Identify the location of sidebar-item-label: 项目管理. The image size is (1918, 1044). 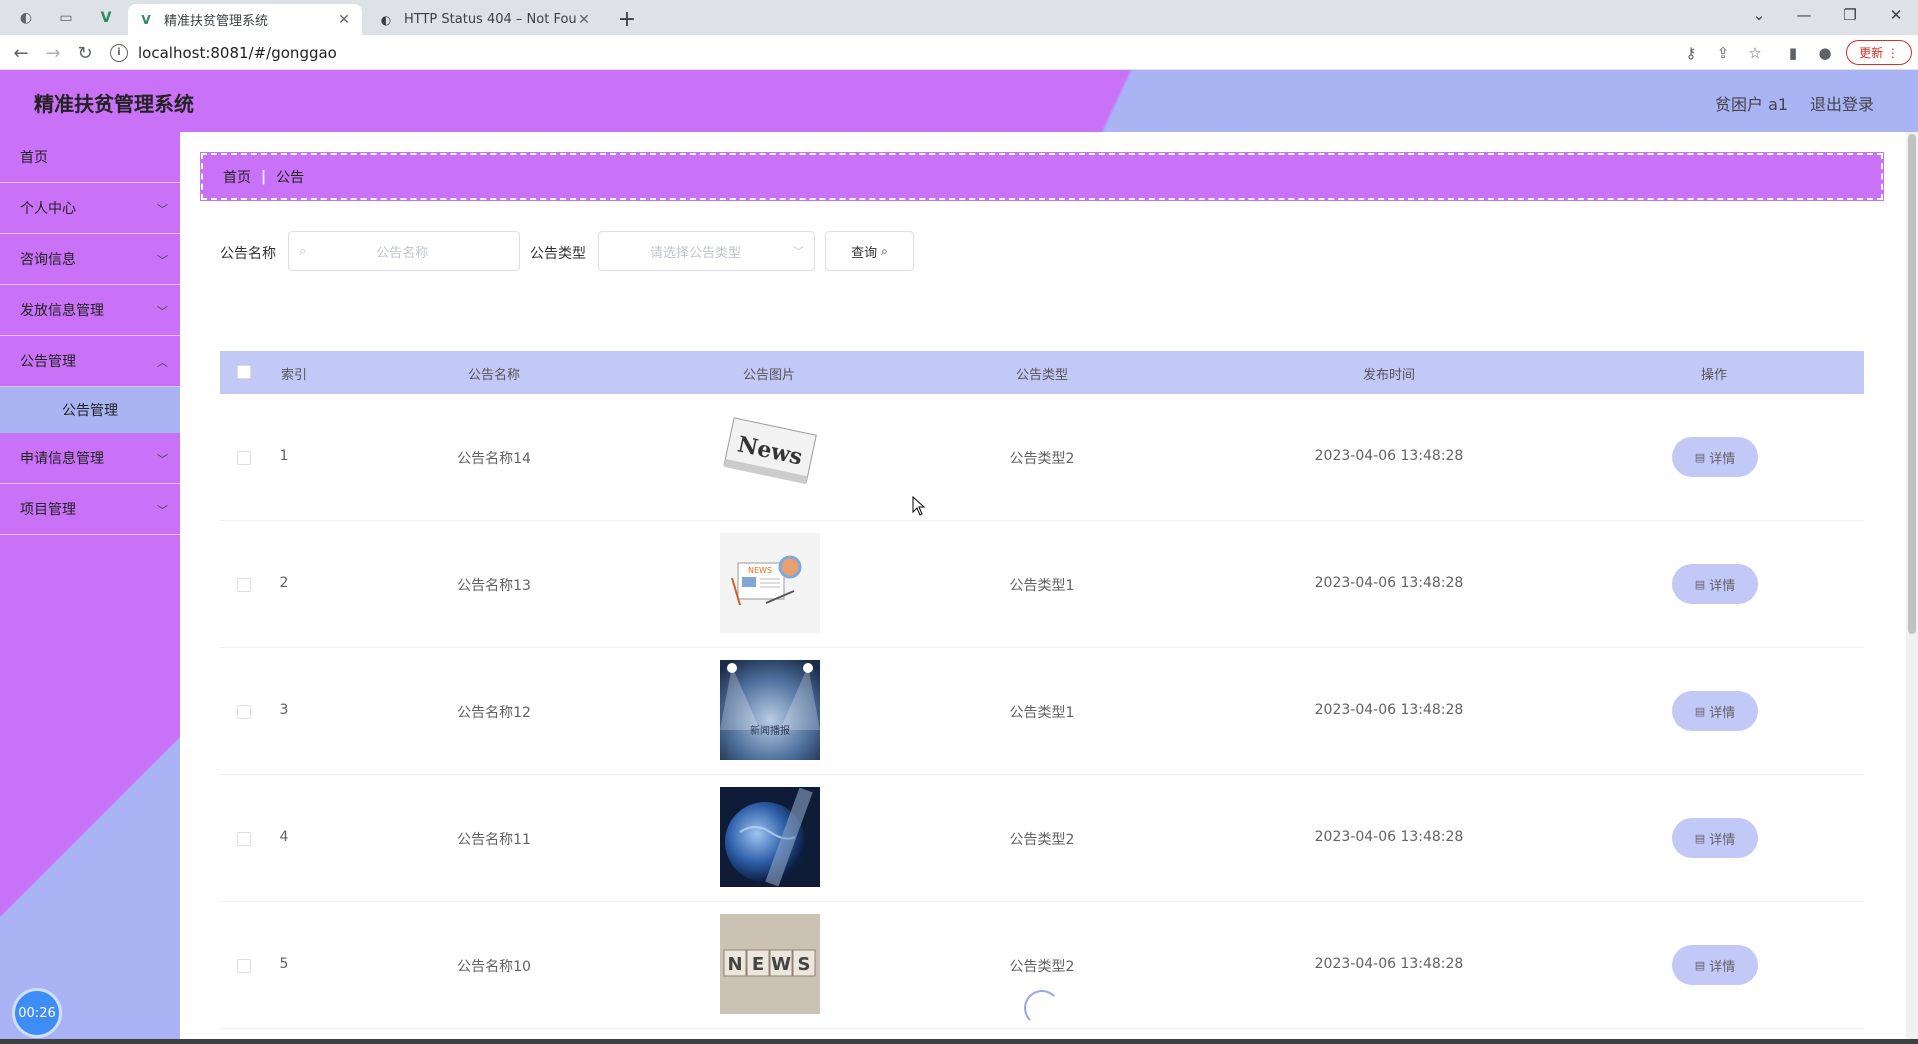
(48, 510).